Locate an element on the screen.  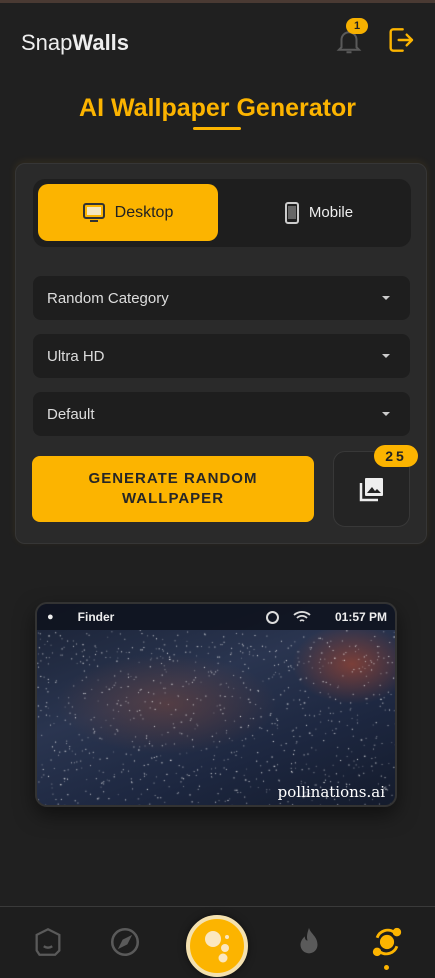
create-icon is located at coordinates (217, 947).